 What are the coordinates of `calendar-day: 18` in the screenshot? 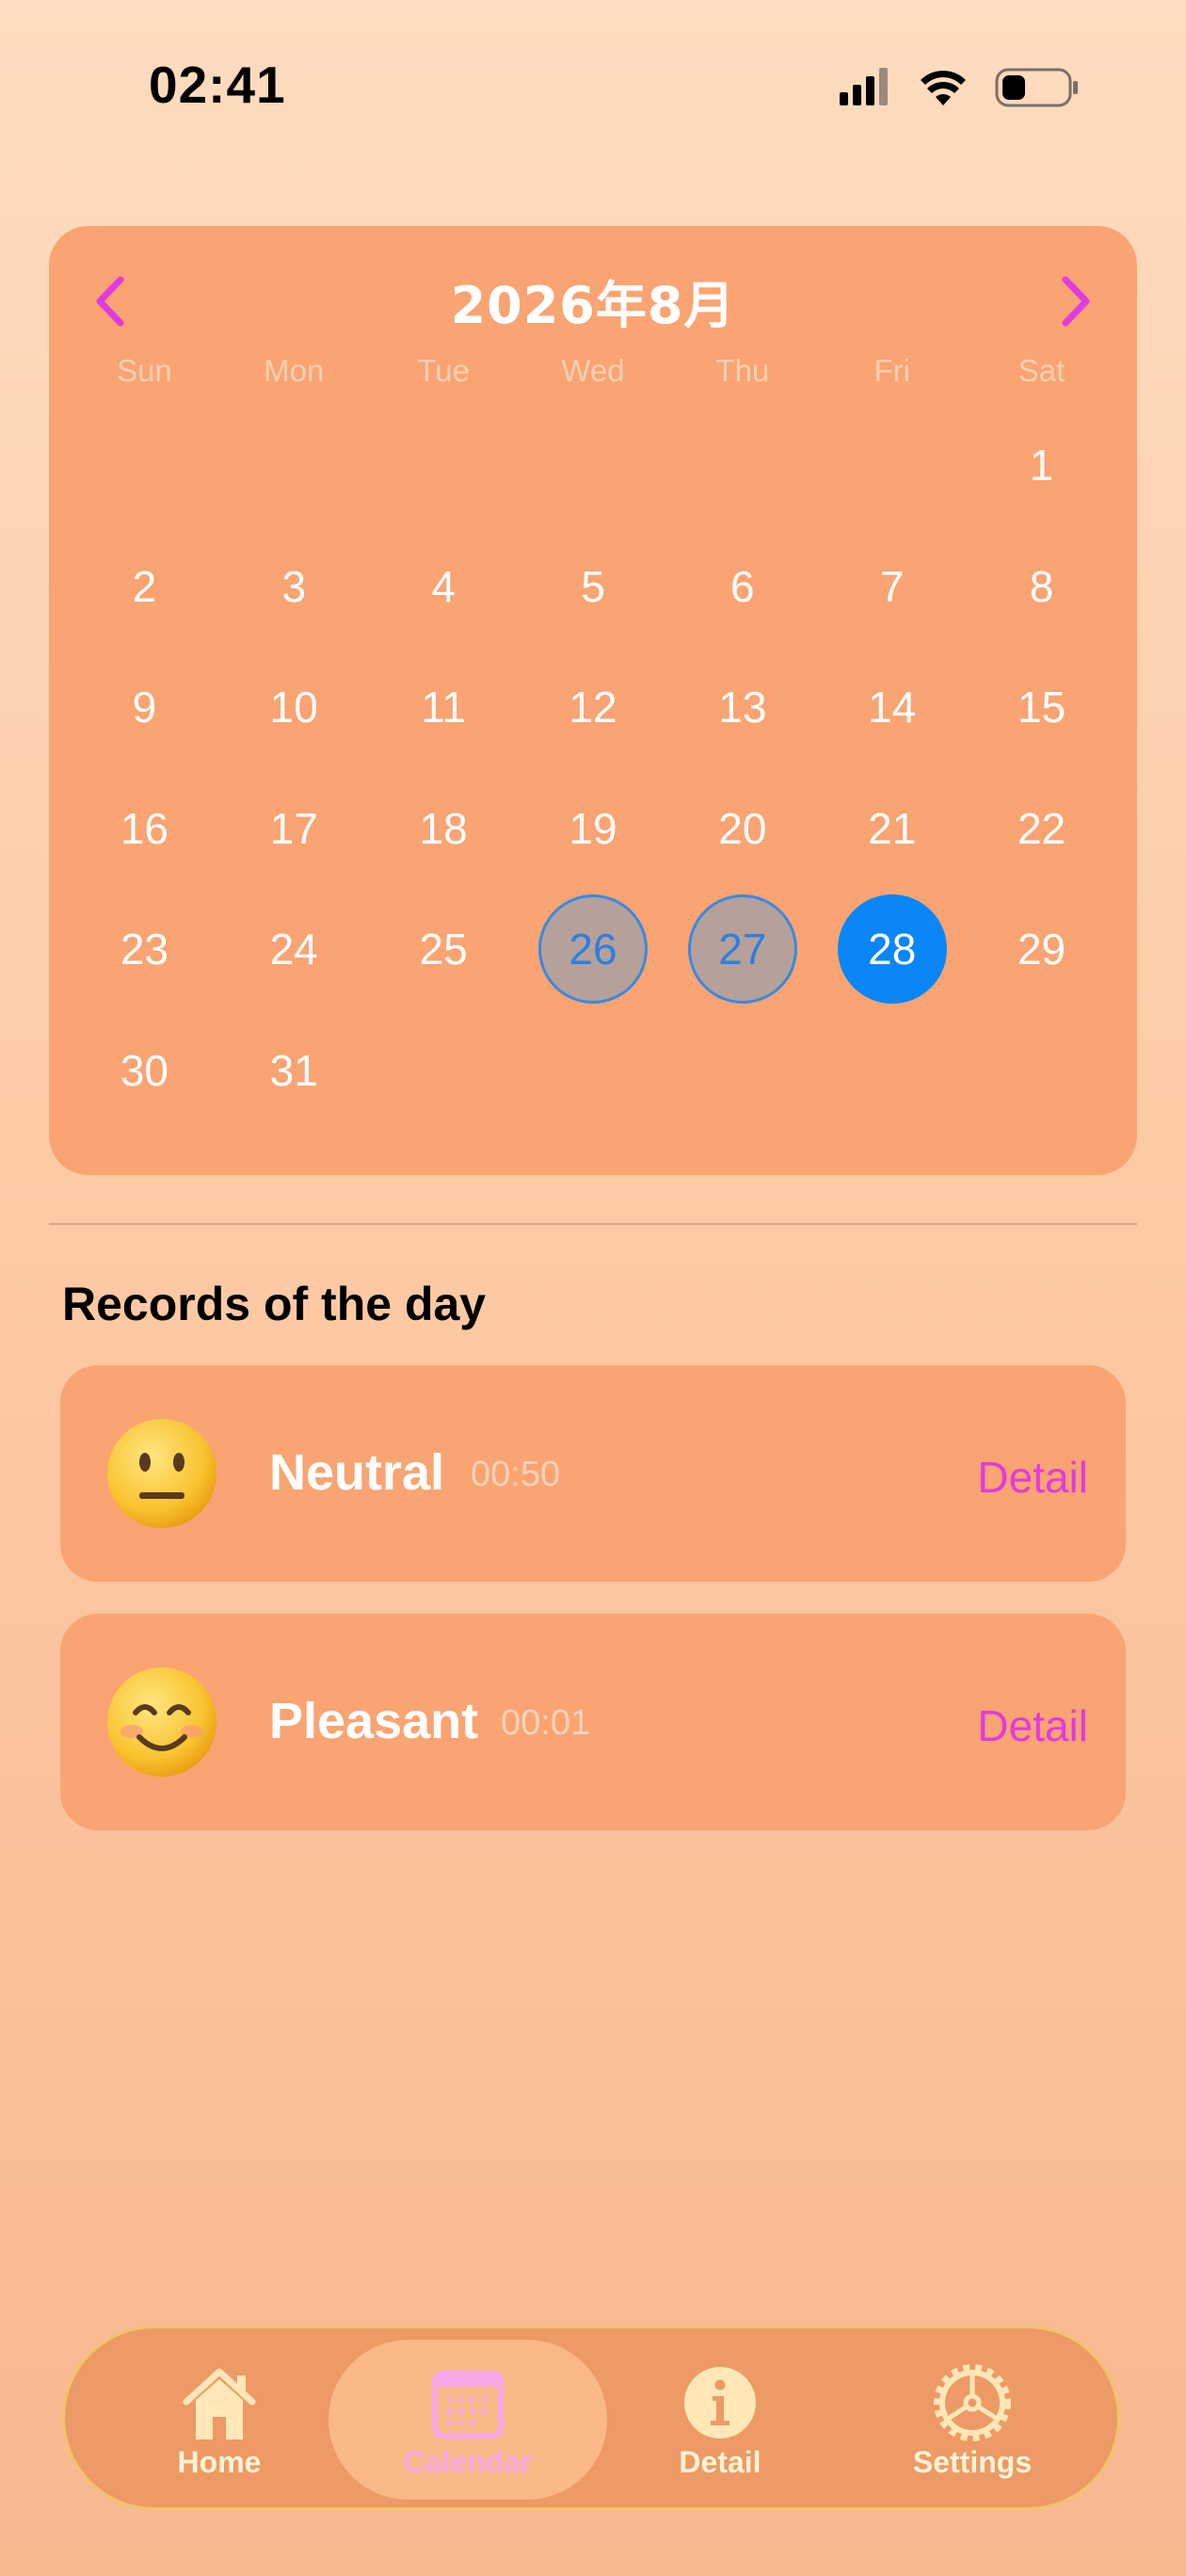 It's located at (444, 829).